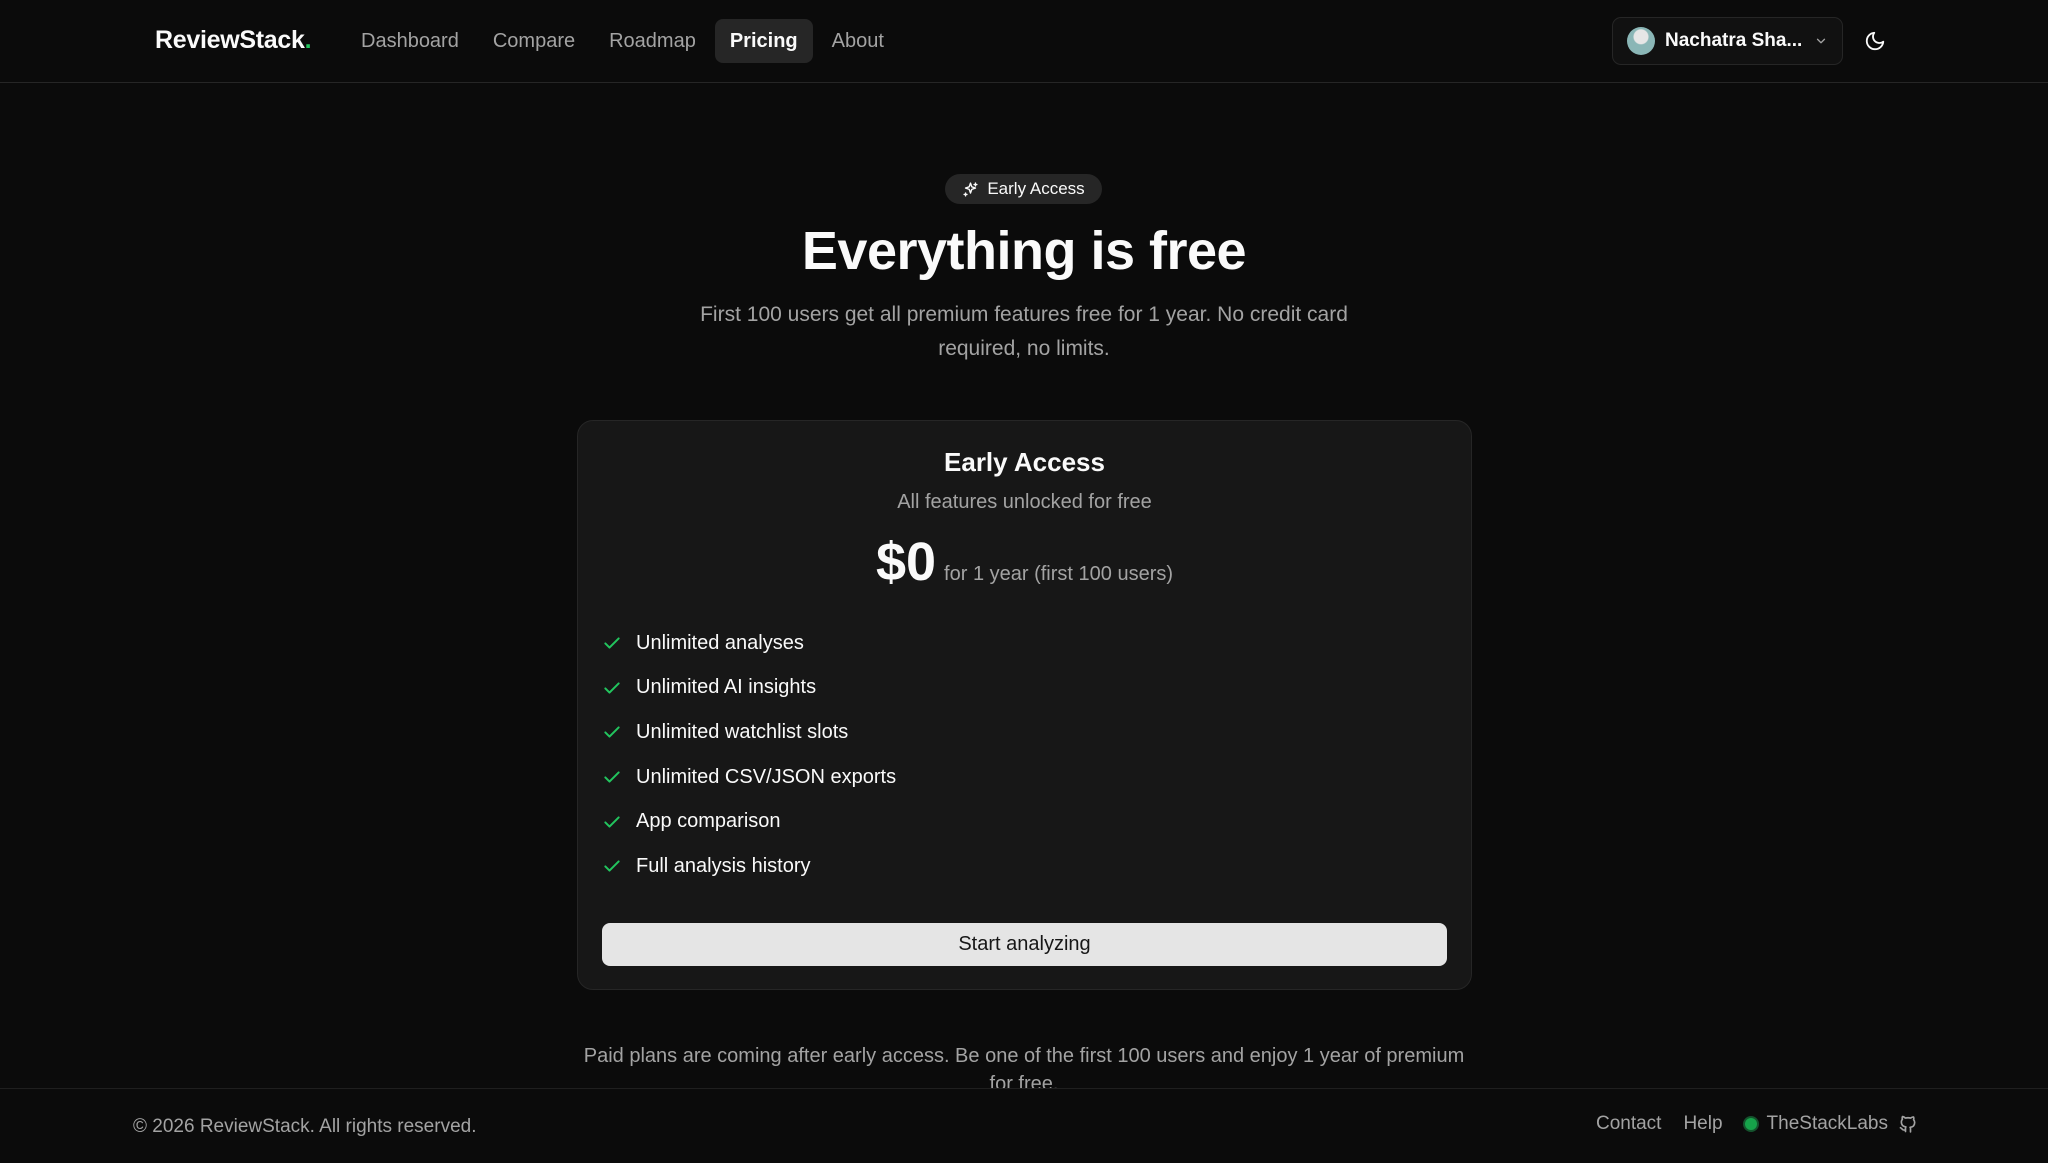  I want to click on start-analyzing-button: Start analyzing, so click(1024, 944).